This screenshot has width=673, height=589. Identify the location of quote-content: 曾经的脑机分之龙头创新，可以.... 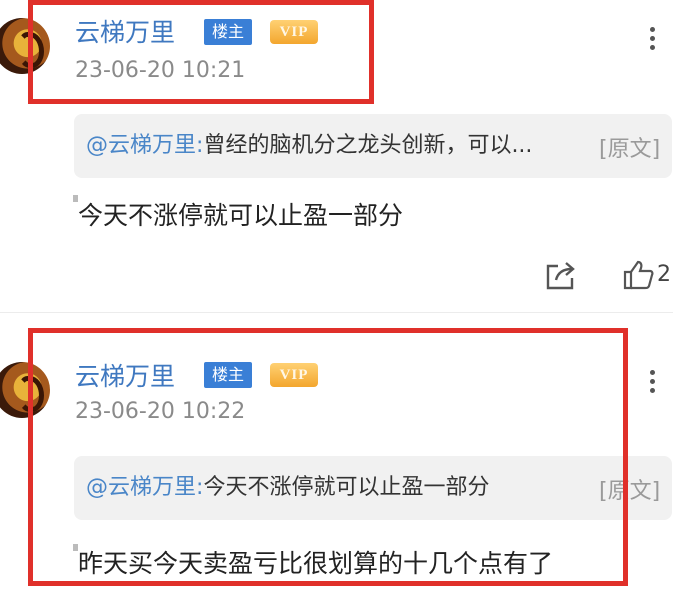
(368, 145).